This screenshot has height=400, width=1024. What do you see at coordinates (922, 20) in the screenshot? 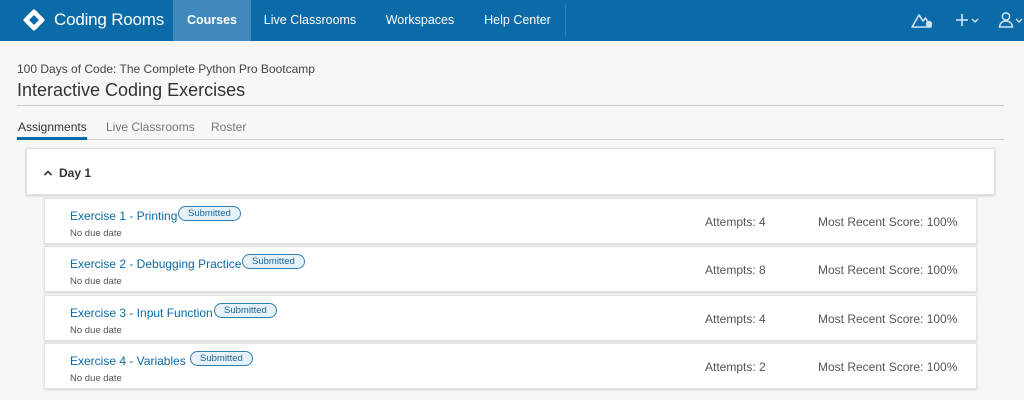
I see `mountain-icon` at bounding box center [922, 20].